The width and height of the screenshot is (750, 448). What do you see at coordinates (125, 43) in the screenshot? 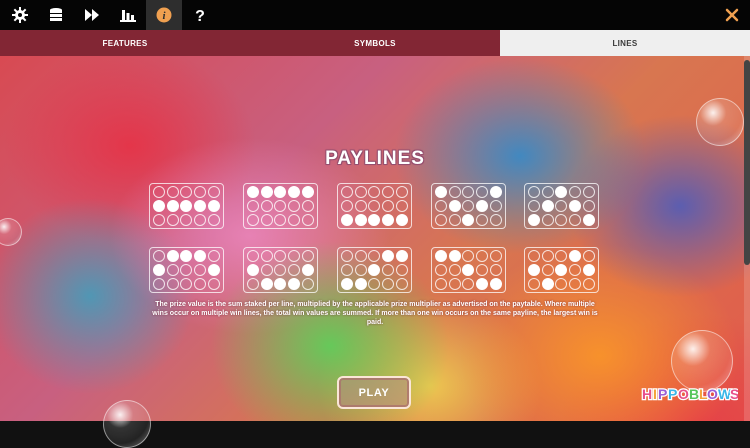
I see `tab-features: FEATURES` at bounding box center [125, 43].